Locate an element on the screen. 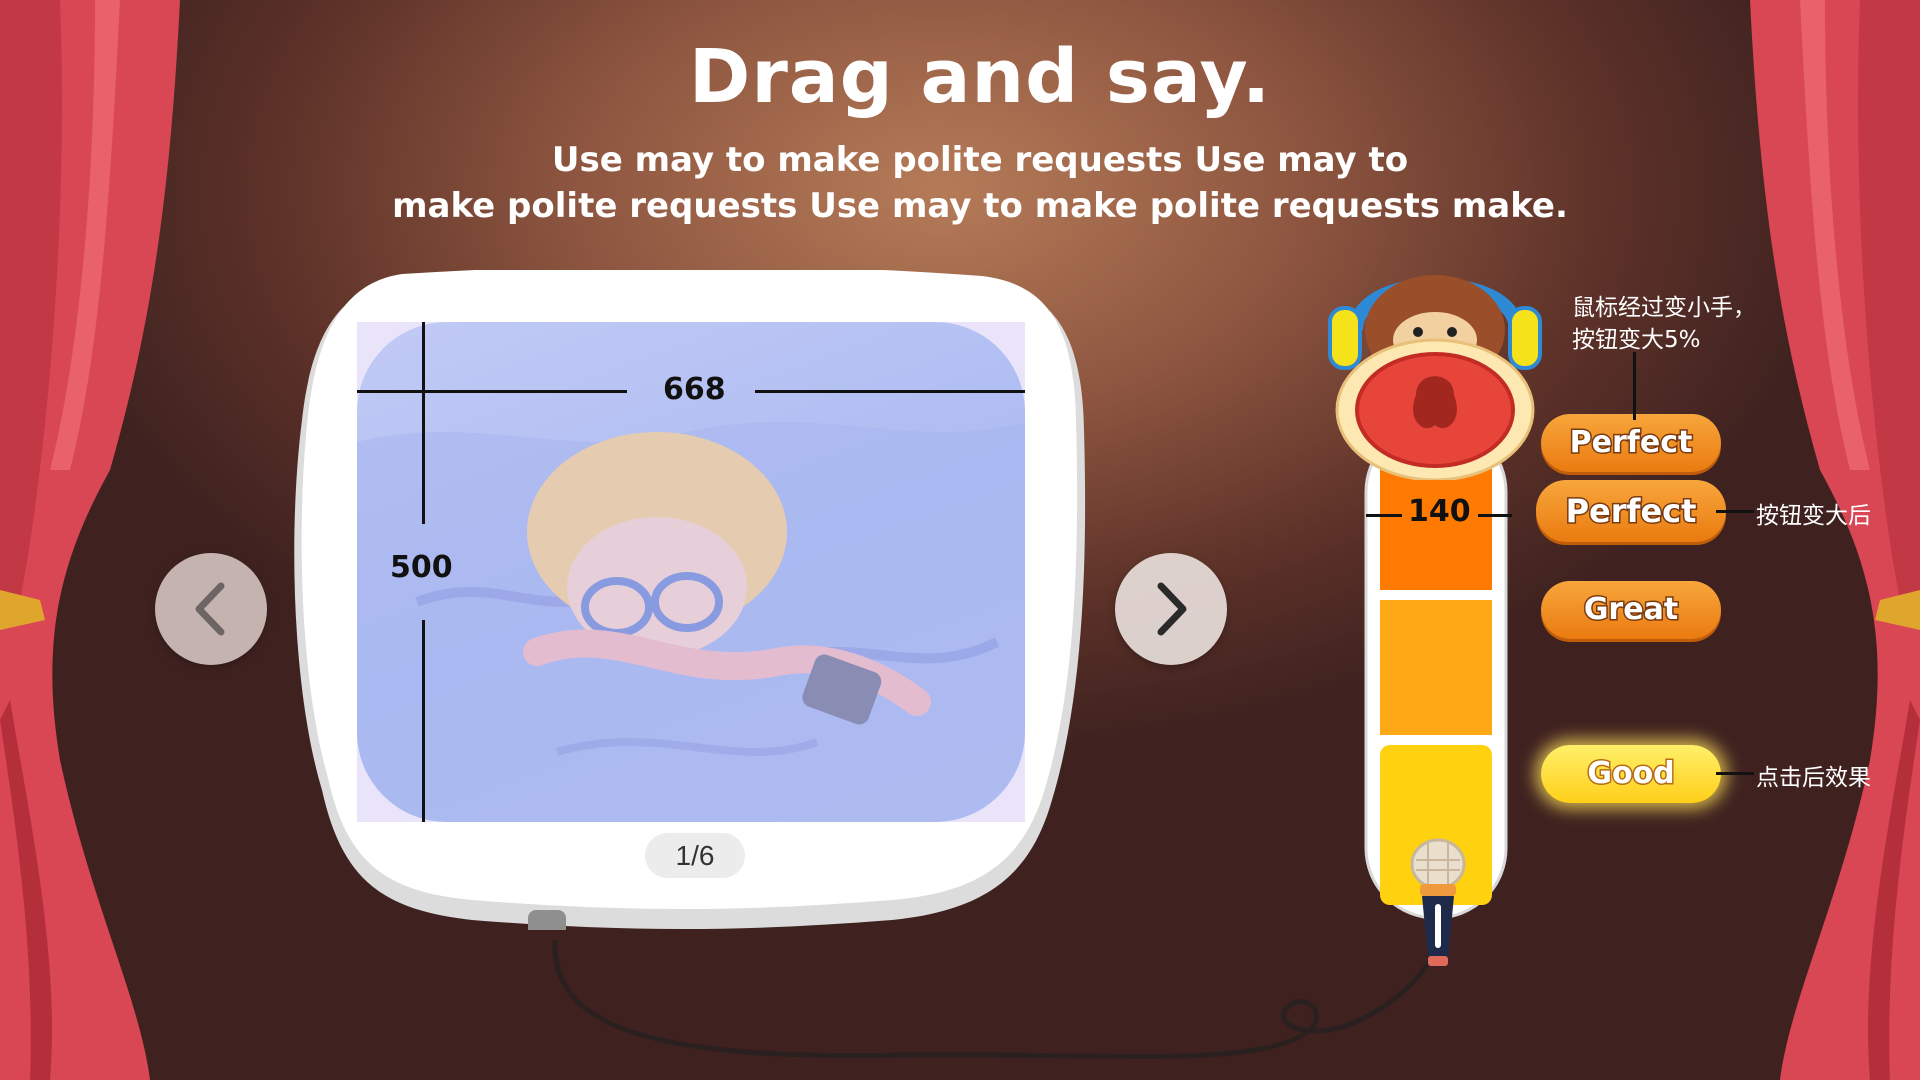 This screenshot has height=1080, width=1920. perfect-button-enlarged-label: Perfect is located at coordinates (1631, 511).